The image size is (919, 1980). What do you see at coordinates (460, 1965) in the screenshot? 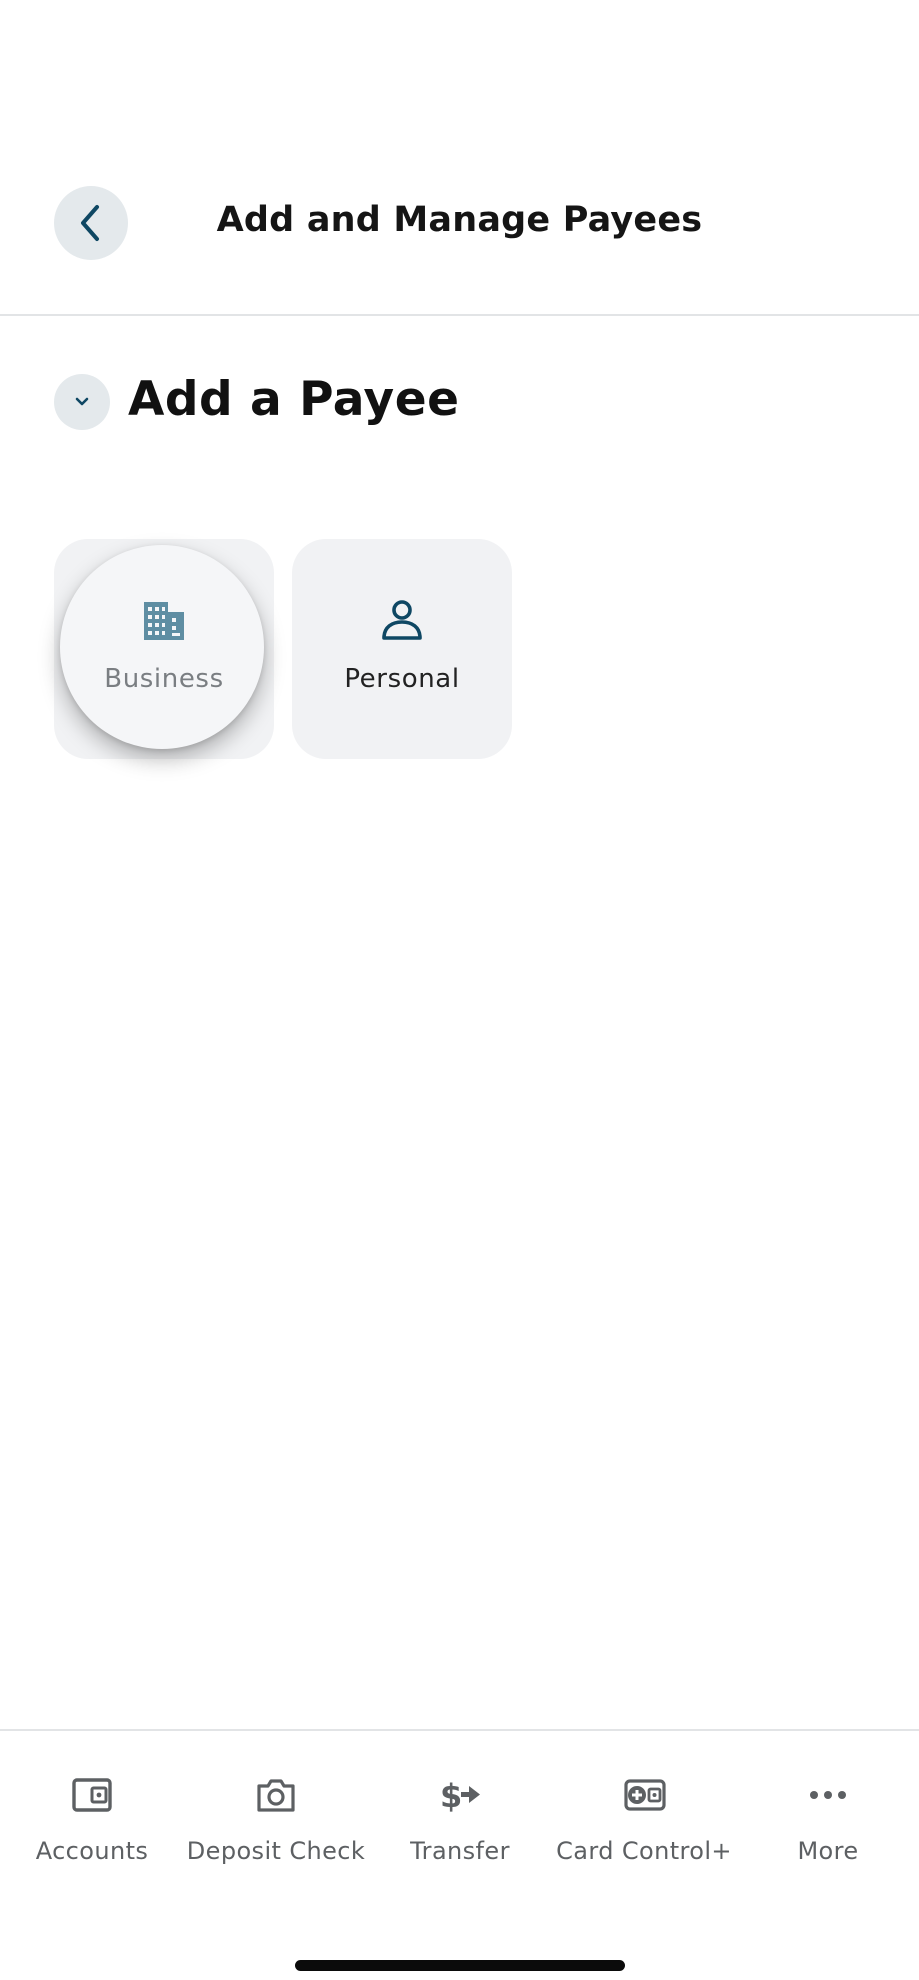
I see `home-indicator` at bounding box center [460, 1965].